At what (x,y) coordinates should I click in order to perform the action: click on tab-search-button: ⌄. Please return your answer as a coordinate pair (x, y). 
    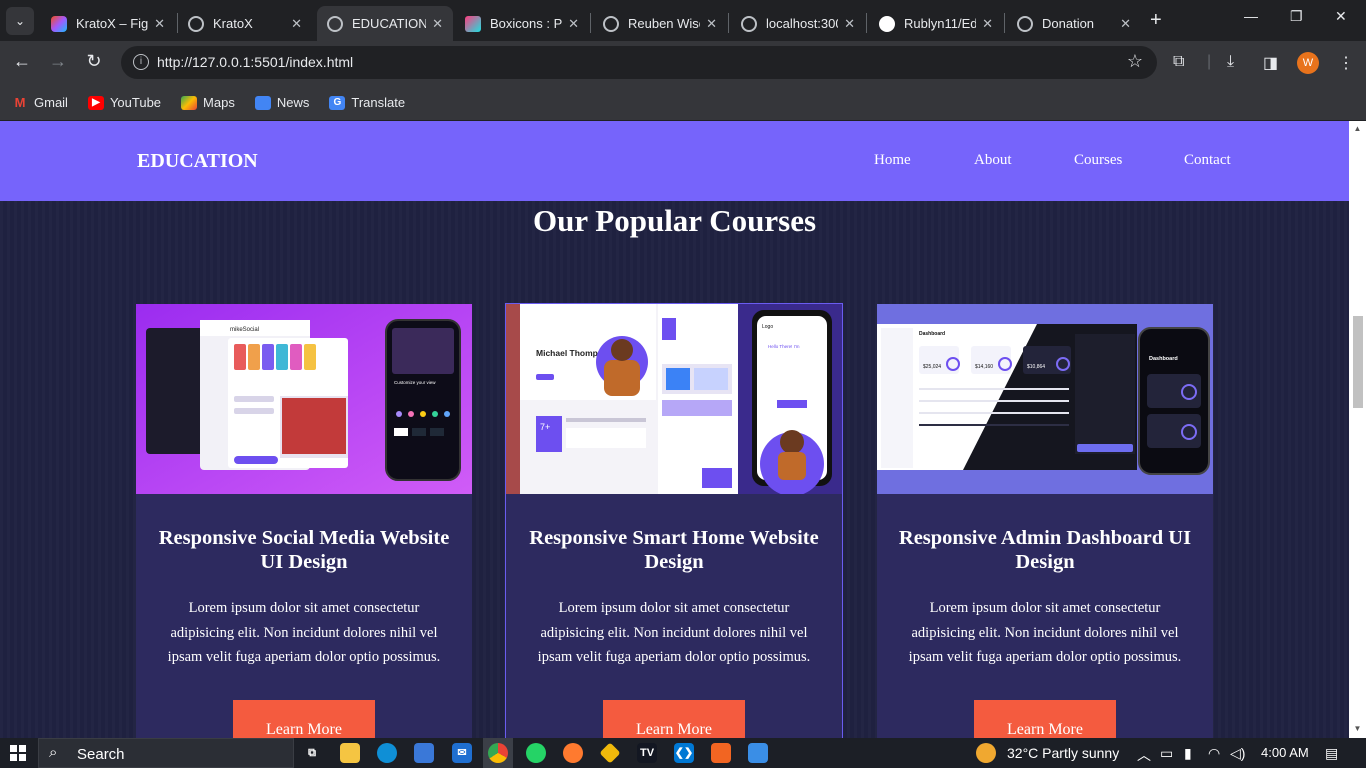
    Looking at the image, I should click on (20, 21).